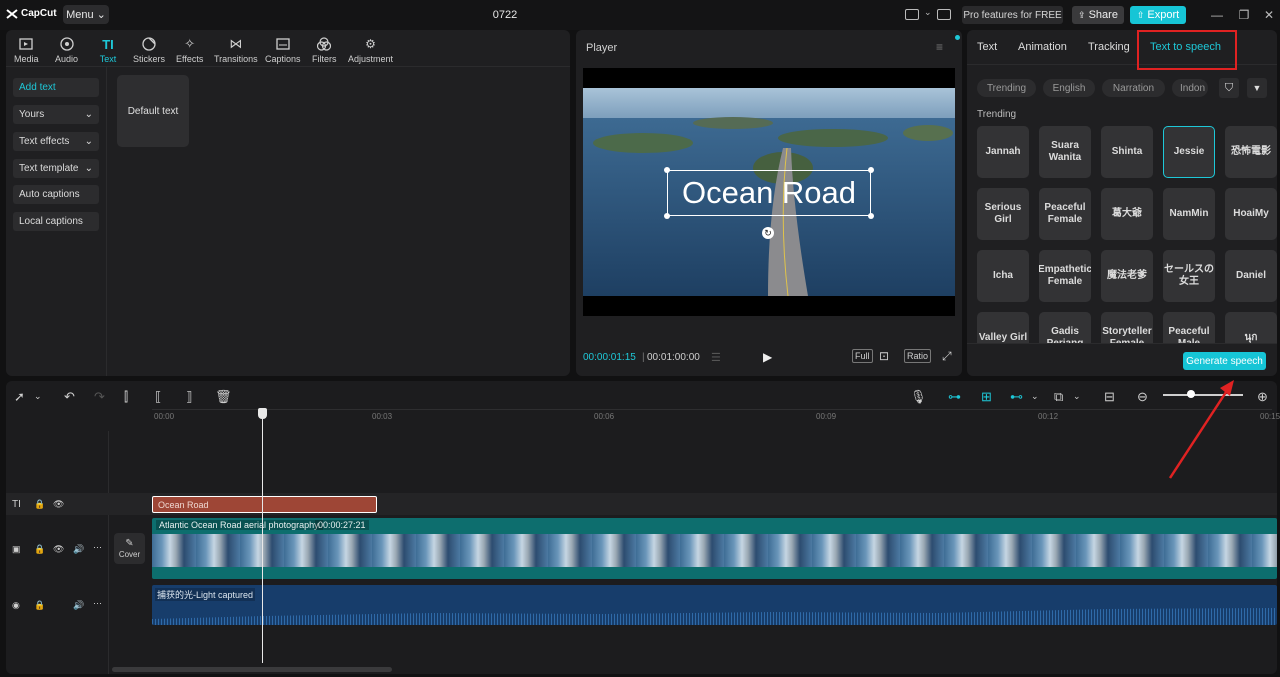 This screenshot has width=1280, height=677. I want to click on menu-button: Menu ⌄, so click(86, 14).